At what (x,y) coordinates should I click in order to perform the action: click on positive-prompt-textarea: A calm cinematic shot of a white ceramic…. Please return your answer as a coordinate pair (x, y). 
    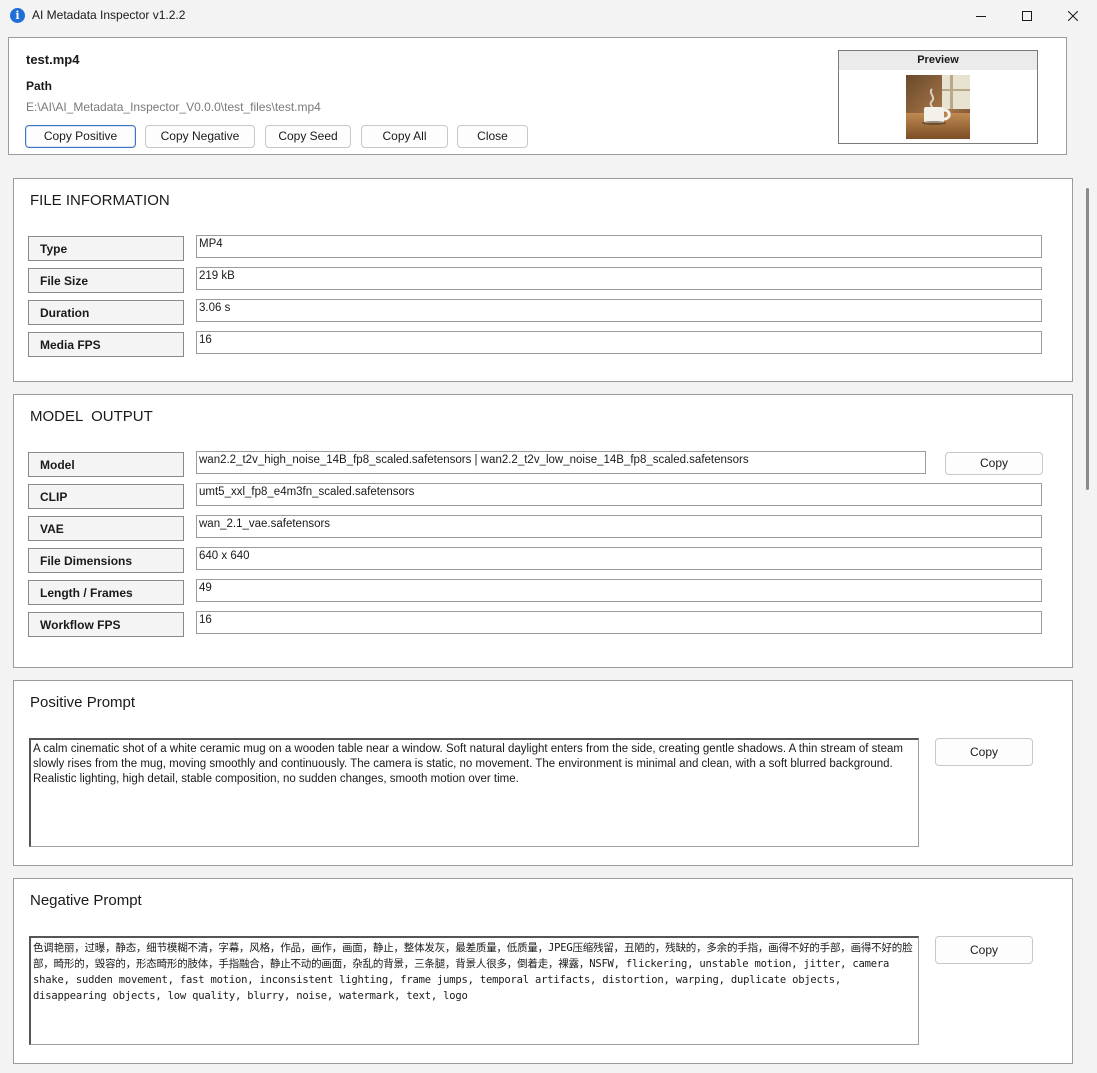
    Looking at the image, I should click on (474, 792).